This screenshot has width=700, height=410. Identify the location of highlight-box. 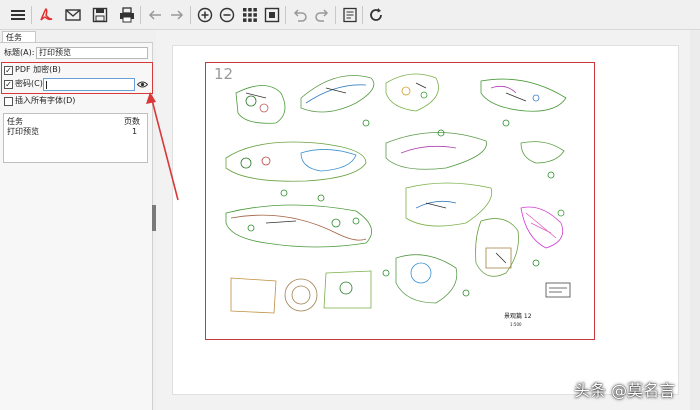
(77, 78).